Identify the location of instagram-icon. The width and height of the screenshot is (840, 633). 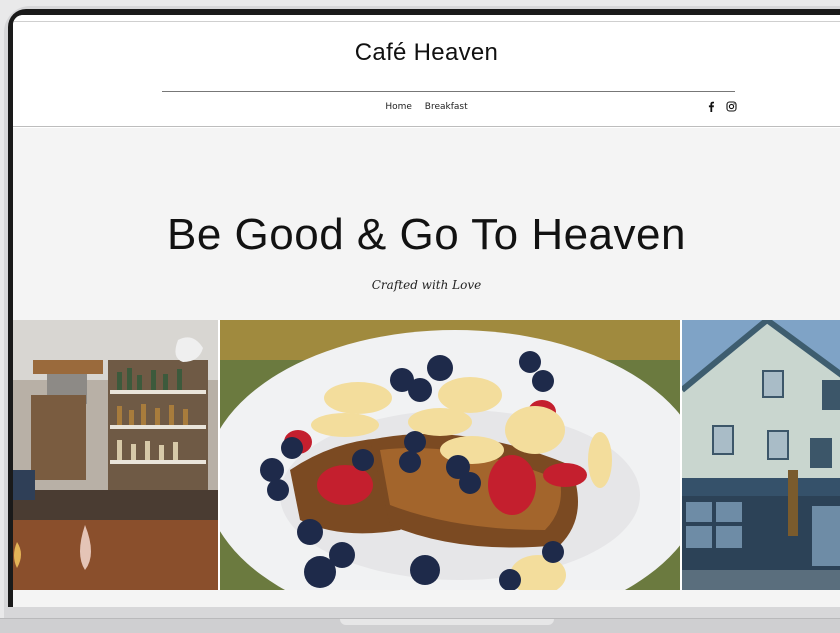
(731, 106).